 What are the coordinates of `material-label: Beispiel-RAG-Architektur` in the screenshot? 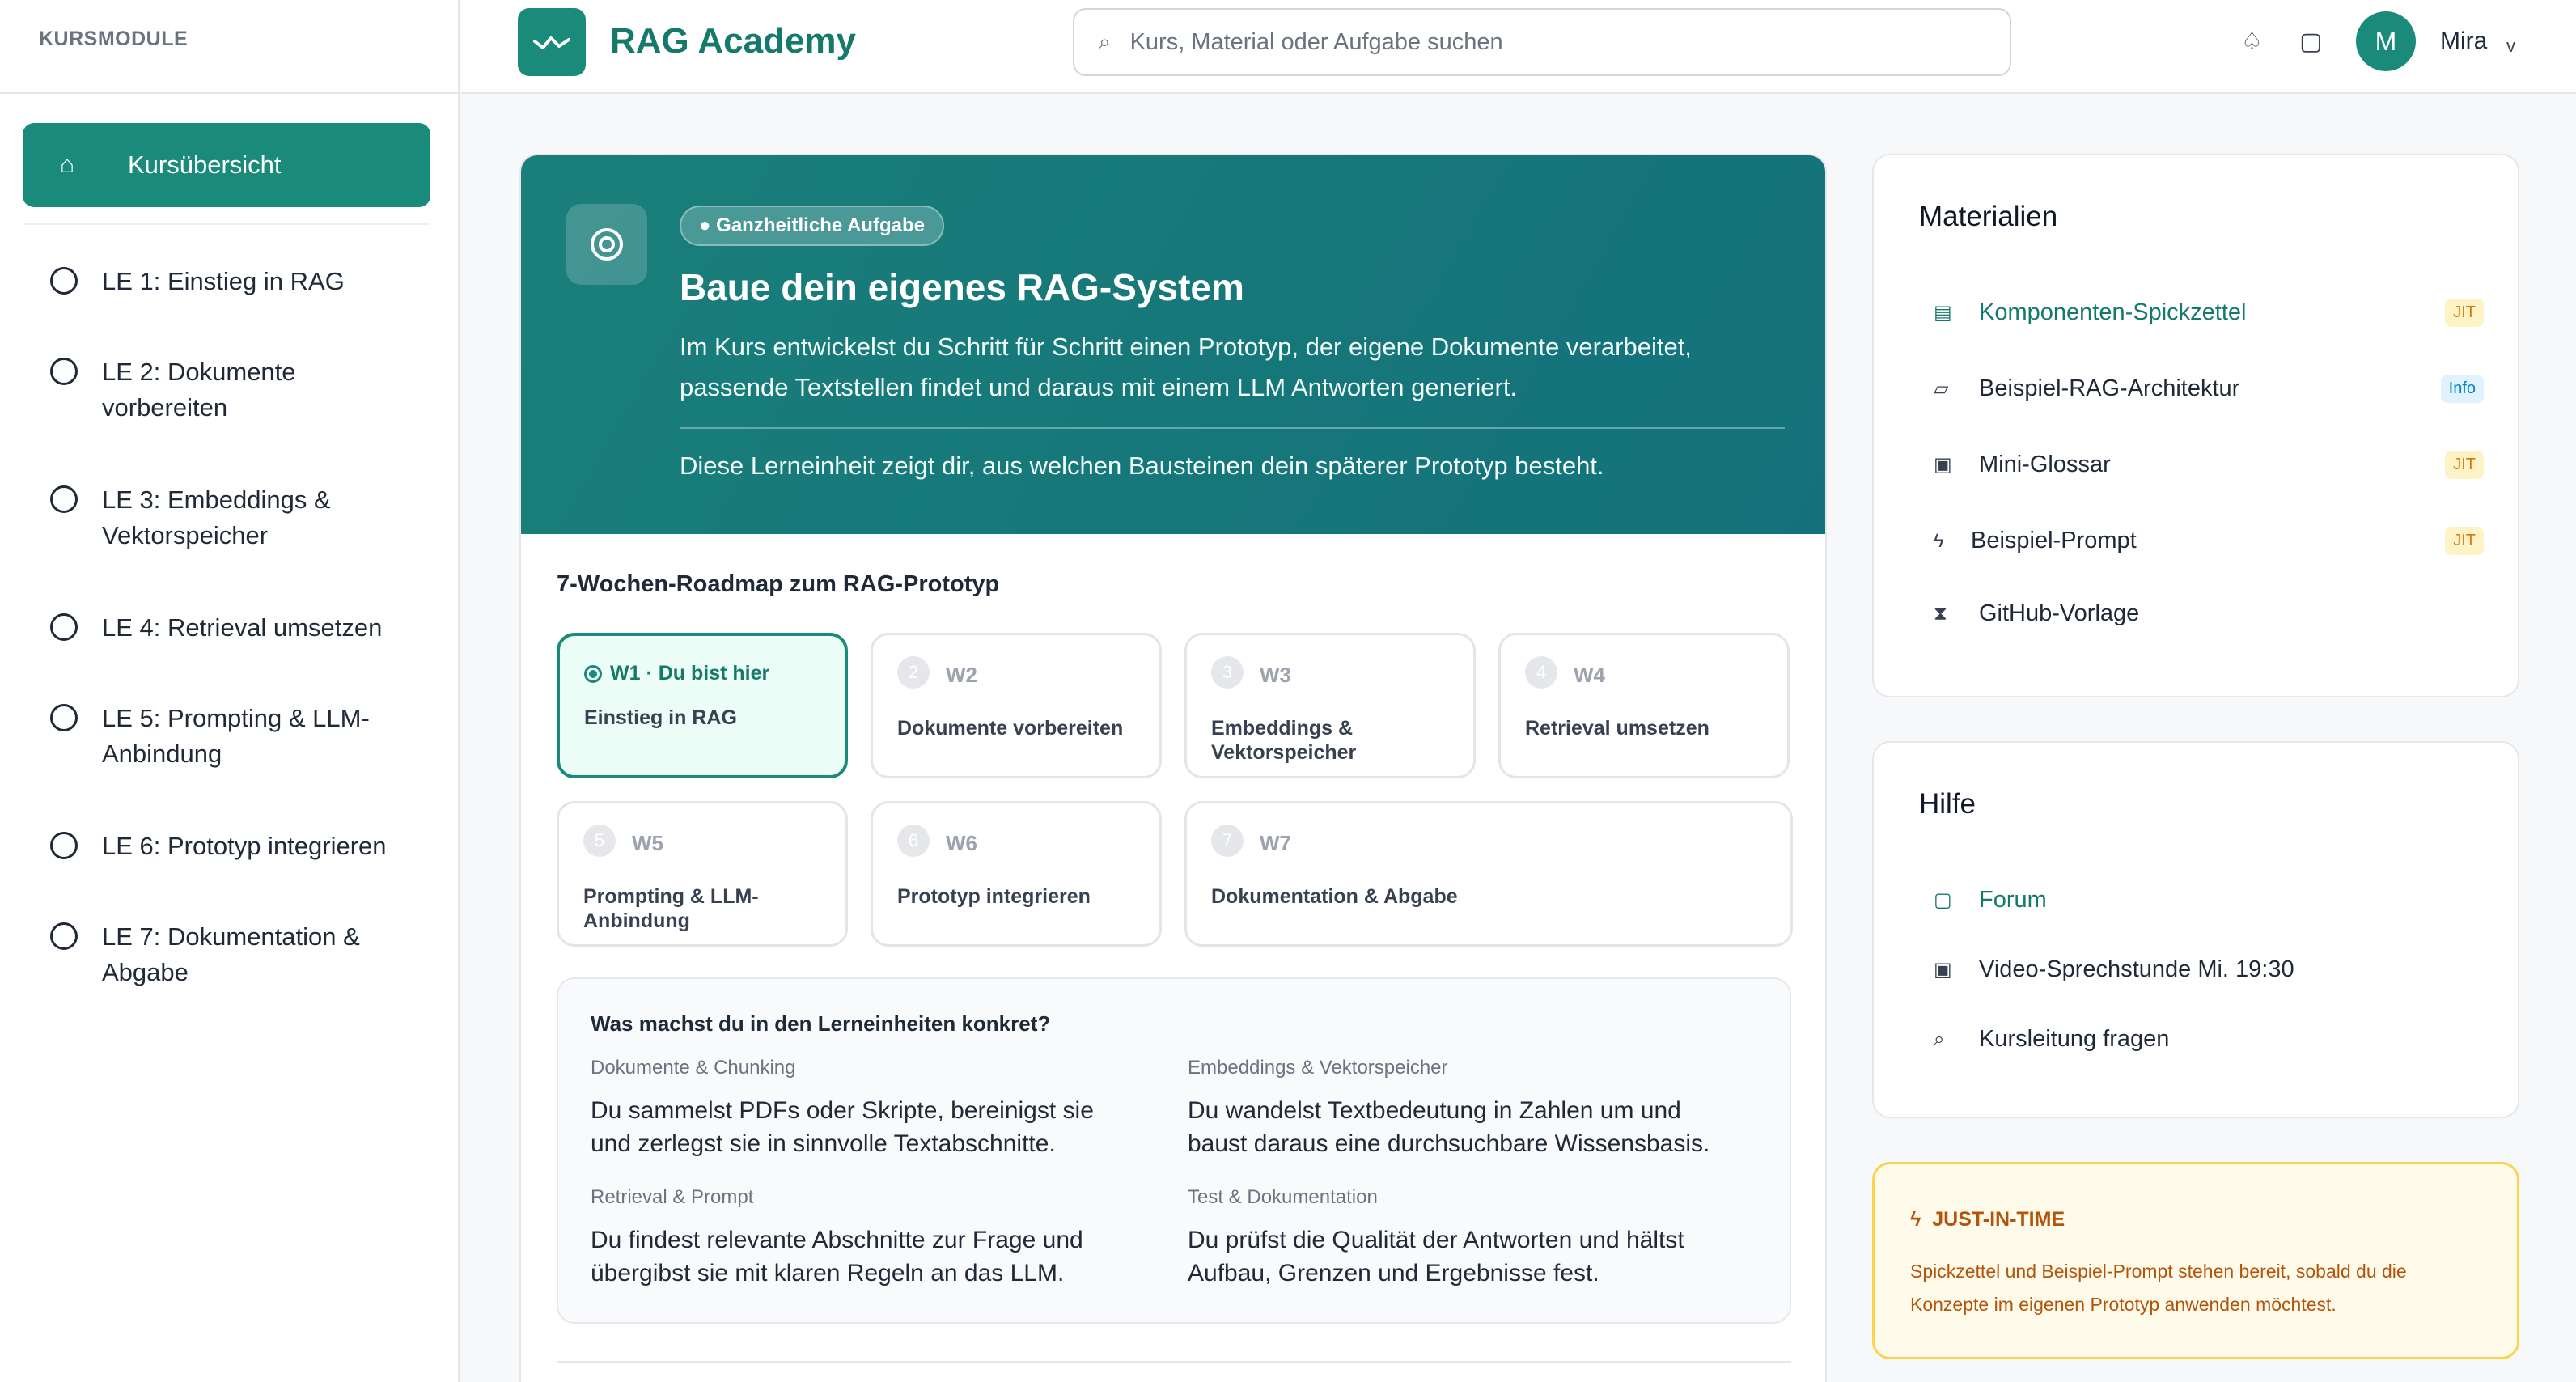 It's located at (2109, 388).